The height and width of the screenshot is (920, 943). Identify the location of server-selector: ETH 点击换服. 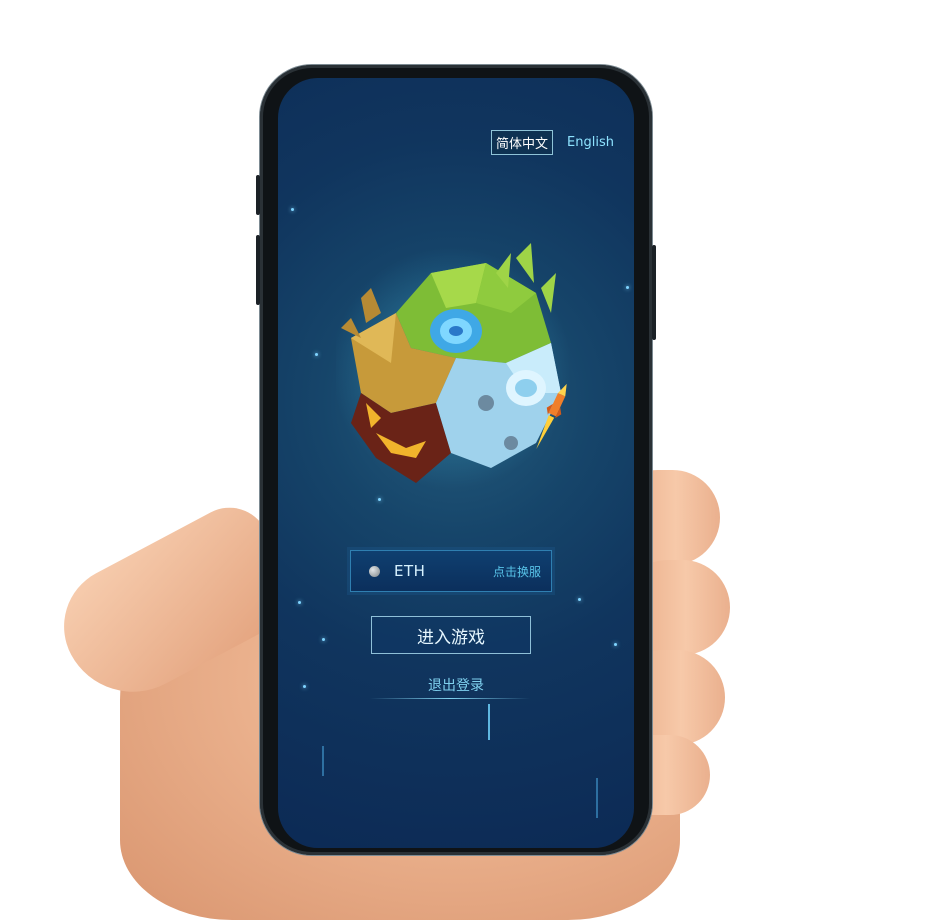
(451, 571).